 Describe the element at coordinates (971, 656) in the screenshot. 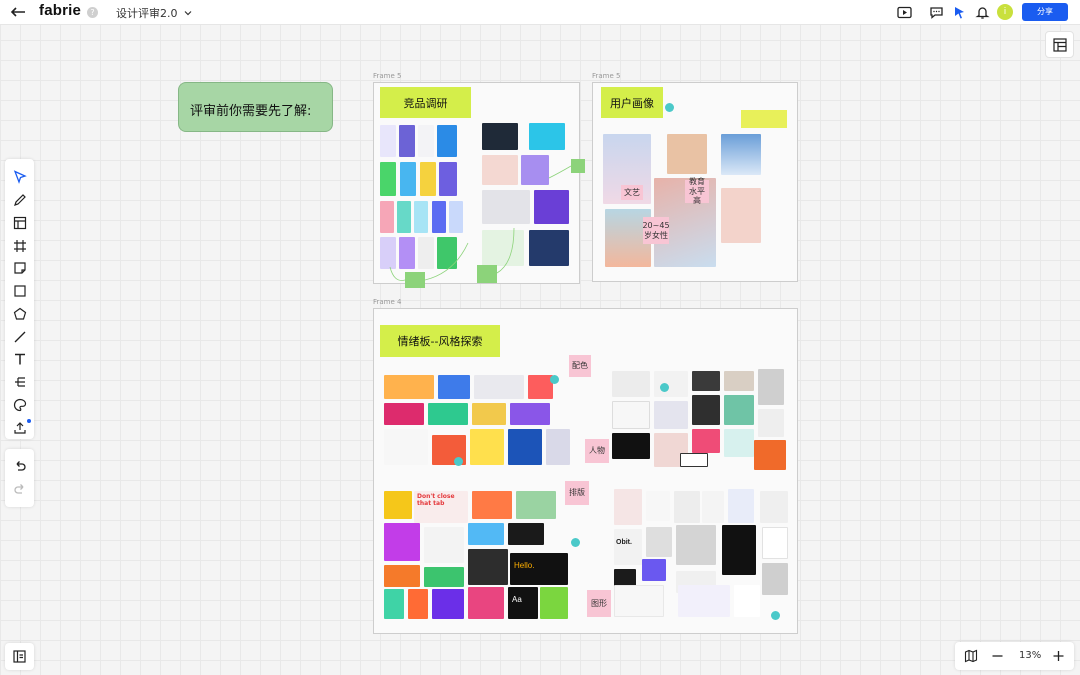

I see `minimap-icon` at that location.